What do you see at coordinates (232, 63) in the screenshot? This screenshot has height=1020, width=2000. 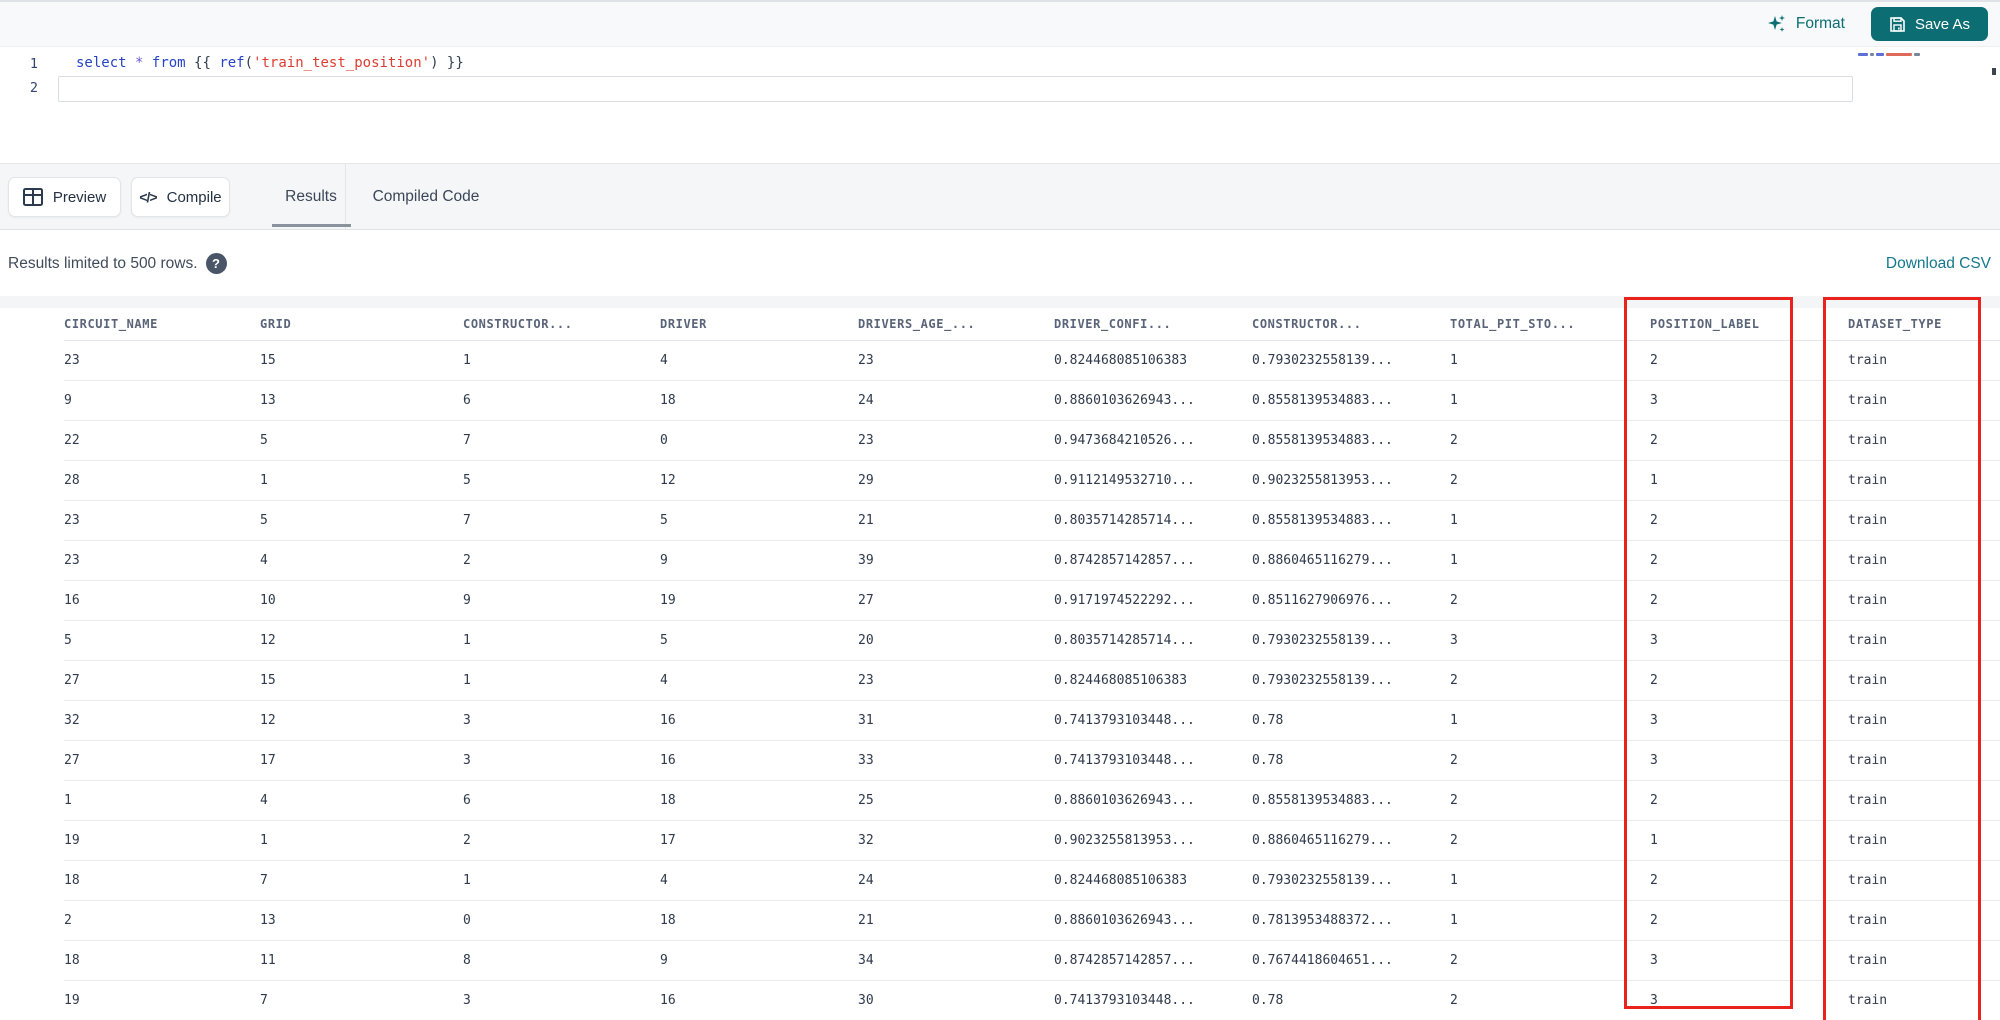 I see `code-token: ref` at bounding box center [232, 63].